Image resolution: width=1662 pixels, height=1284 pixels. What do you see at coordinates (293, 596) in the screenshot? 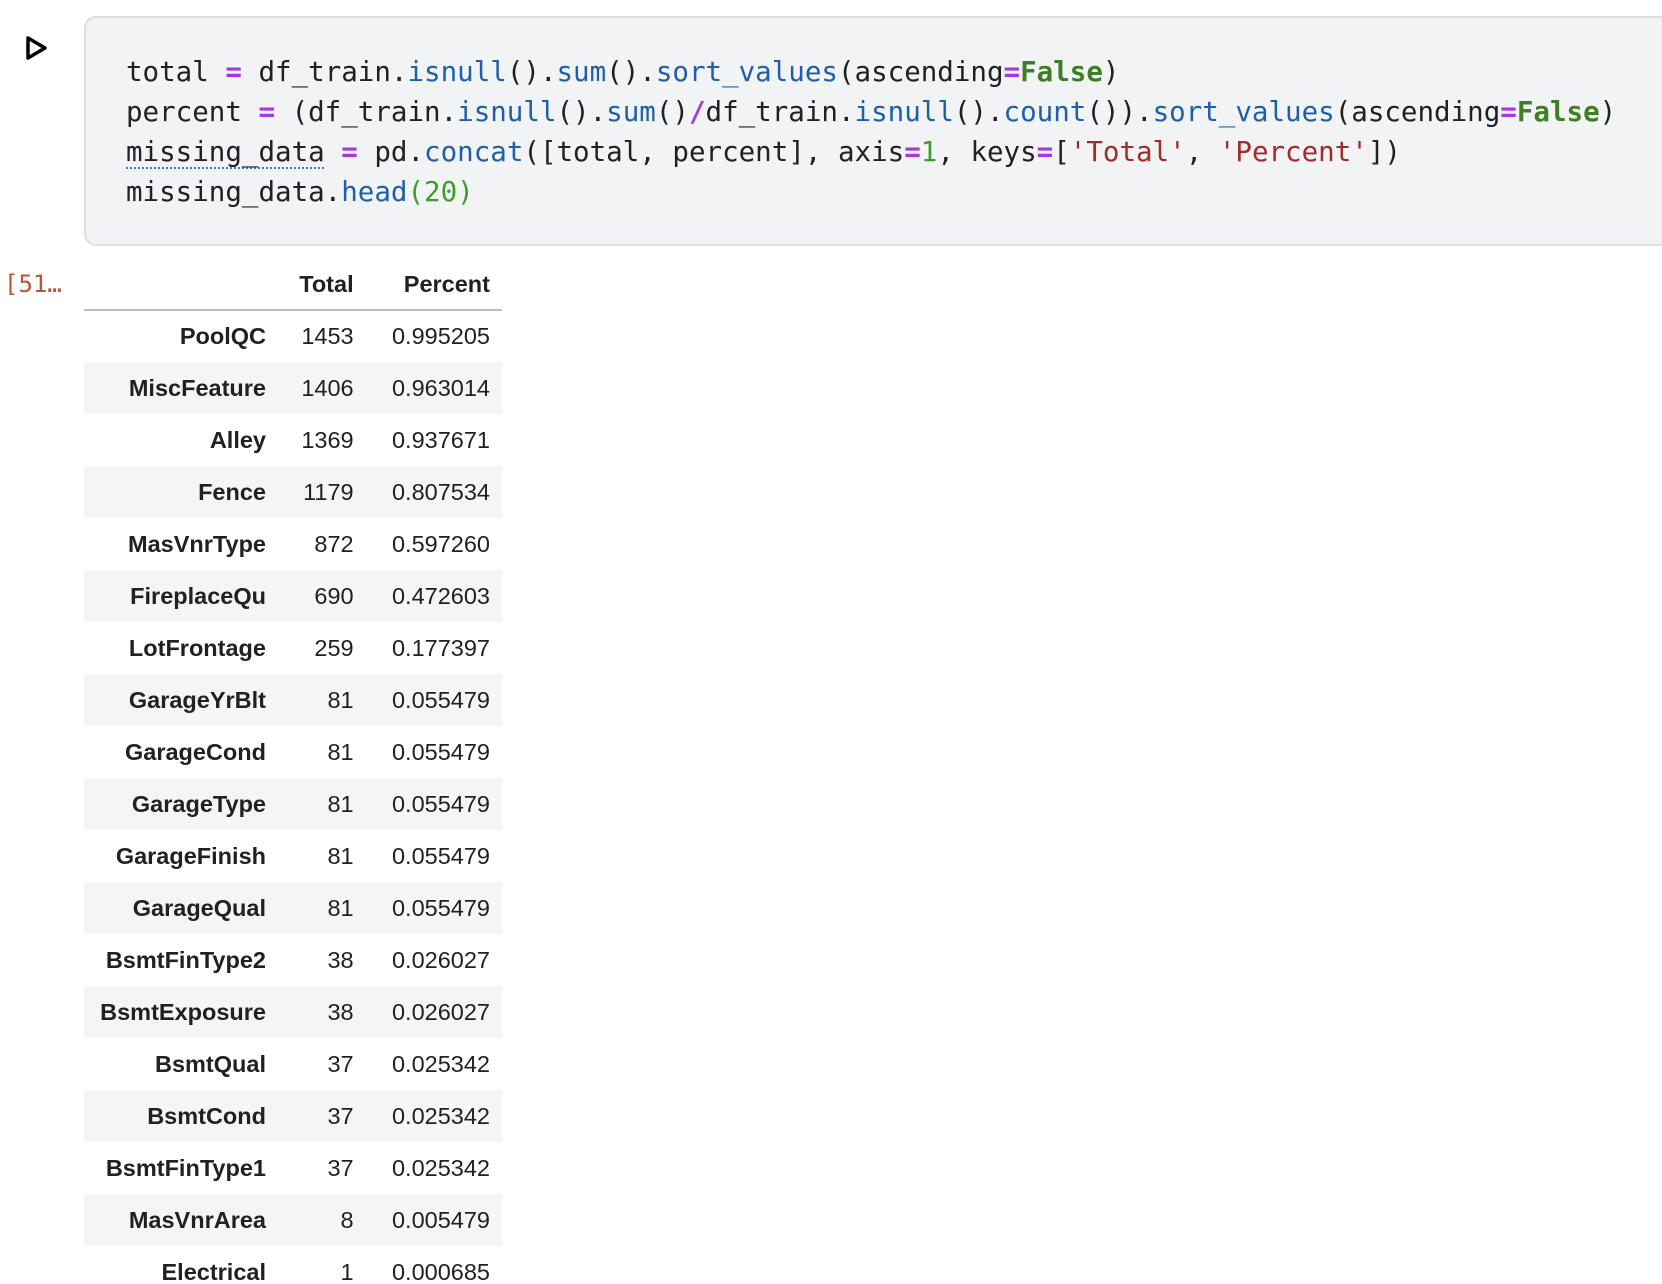
I see `table-row: FireplaceQu 690 0.472603` at bounding box center [293, 596].